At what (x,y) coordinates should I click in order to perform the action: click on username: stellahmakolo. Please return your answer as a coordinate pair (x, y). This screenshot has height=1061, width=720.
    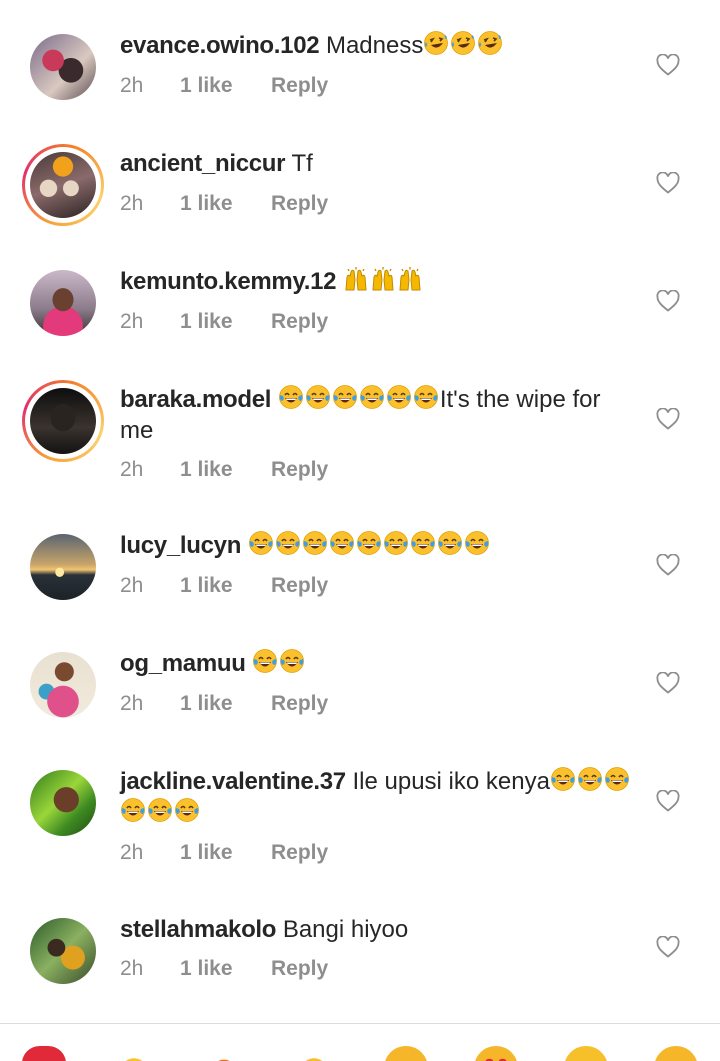
    Looking at the image, I should click on (198, 929).